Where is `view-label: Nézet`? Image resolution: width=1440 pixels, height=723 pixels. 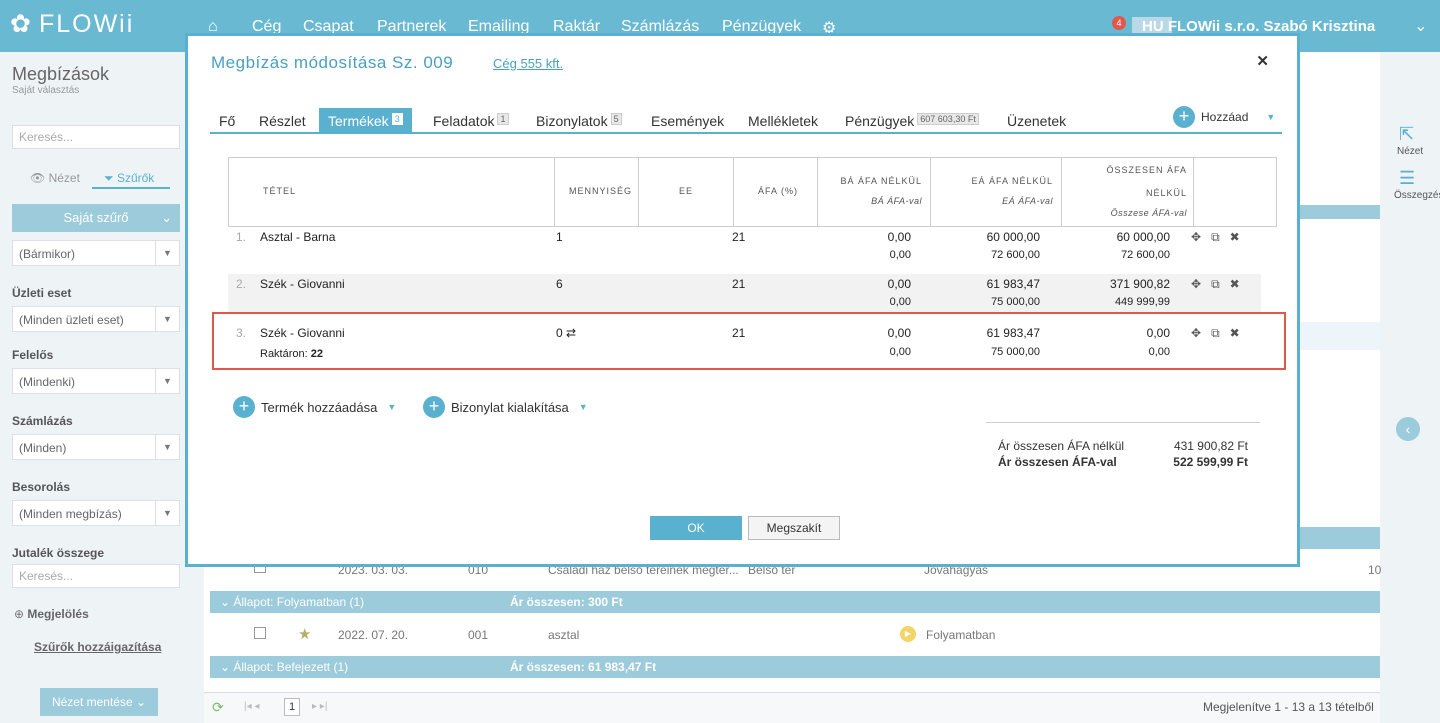 view-label: Nézet is located at coordinates (1410, 151).